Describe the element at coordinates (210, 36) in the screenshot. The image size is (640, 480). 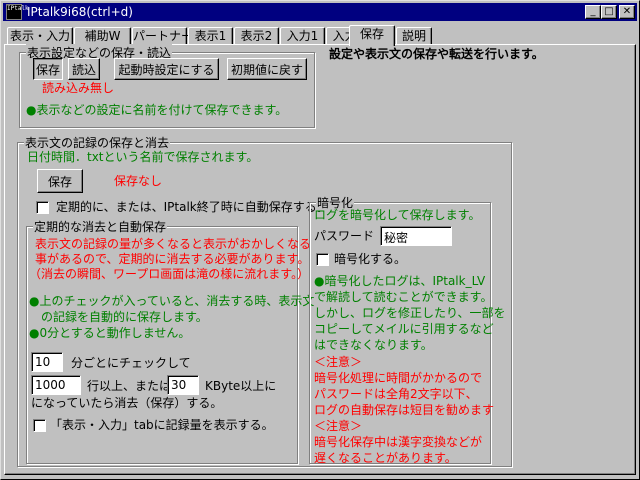
I see `tab-display1: 表示1` at that location.